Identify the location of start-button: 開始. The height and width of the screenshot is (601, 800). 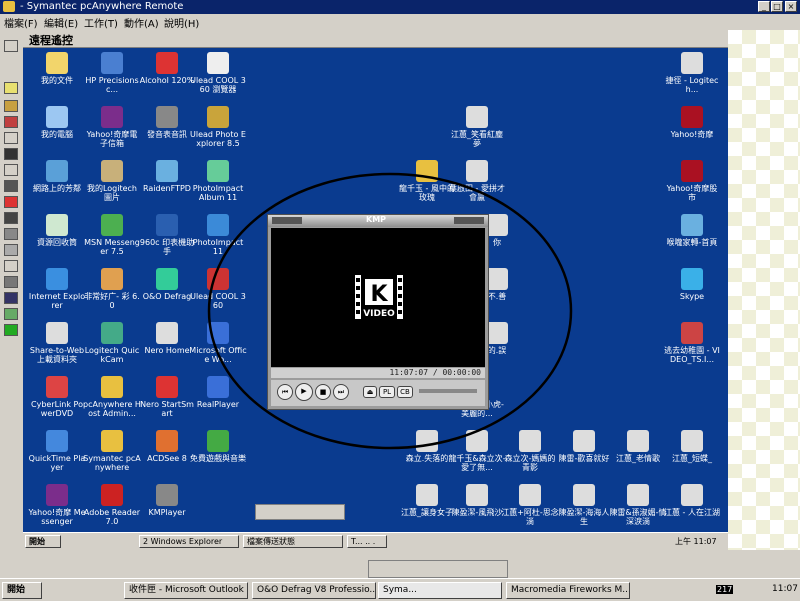
(22, 590).